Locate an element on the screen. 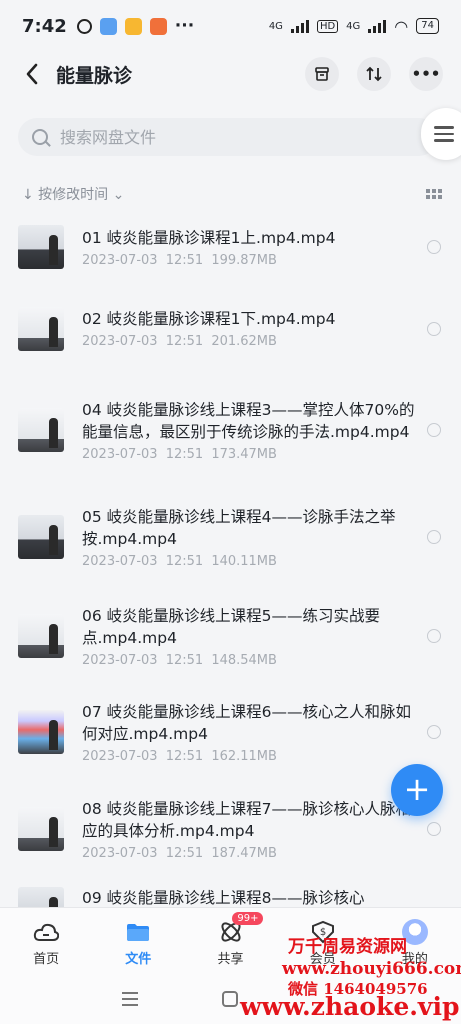 The width and height of the screenshot is (461, 1024). tab-share: 99+ 共享 is located at coordinates (230, 940).